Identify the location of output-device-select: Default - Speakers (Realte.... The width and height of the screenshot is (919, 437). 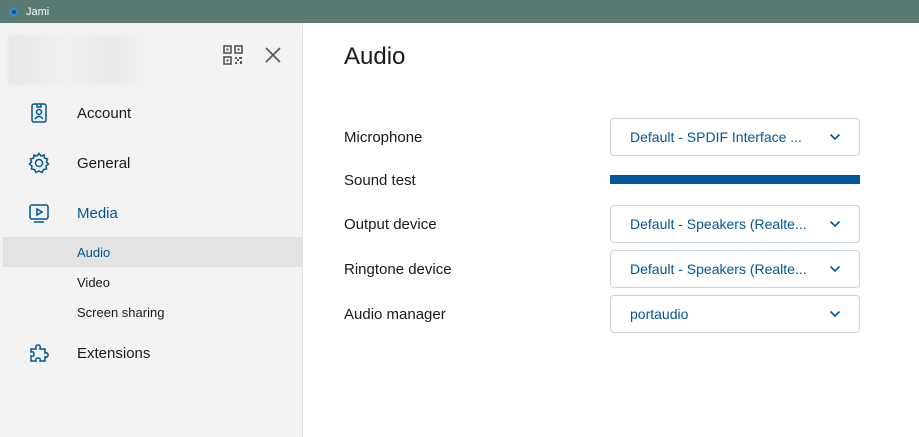
(735, 224).